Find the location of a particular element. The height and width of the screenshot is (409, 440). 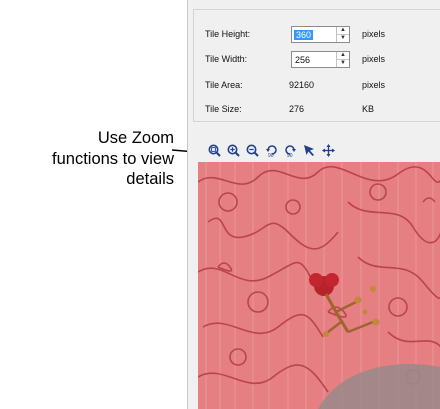

tile-size-unit: KB is located at coordinates (368, 109).